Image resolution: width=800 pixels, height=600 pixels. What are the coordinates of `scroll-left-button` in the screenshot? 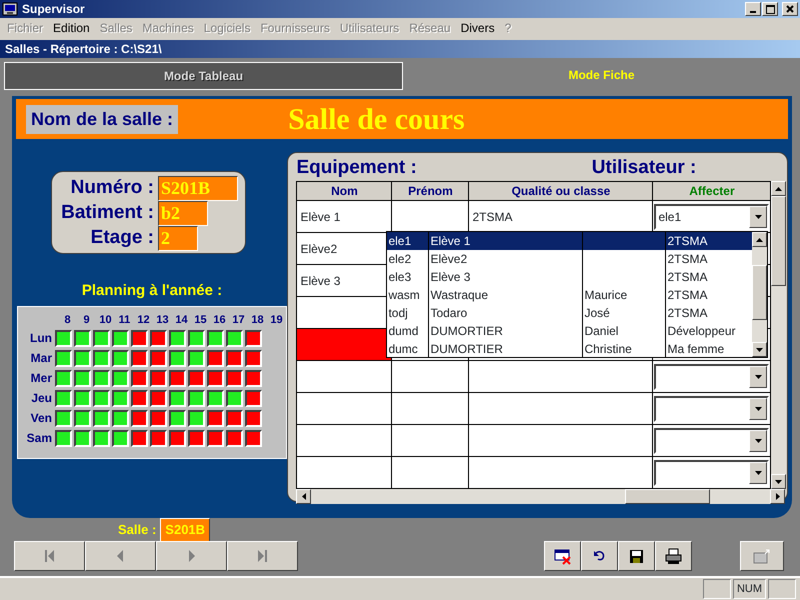 It's located at (304, 496).